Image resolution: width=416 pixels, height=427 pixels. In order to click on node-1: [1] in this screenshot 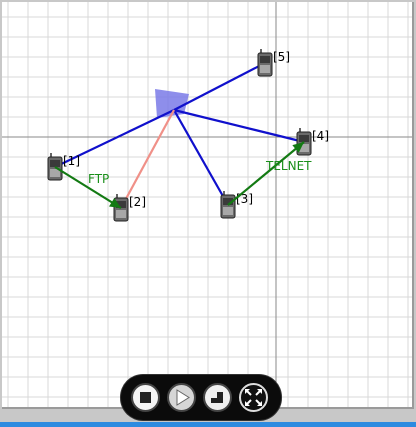, I will do `click(63, 167)`.